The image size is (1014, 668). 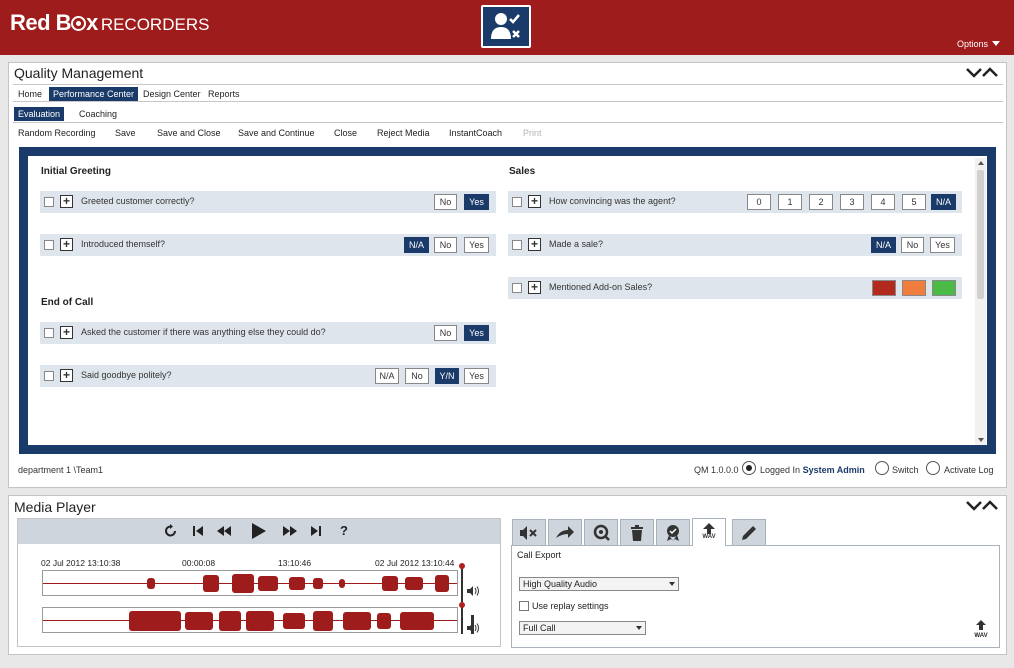 I want to click on rating-0-button: 0, so click(x=759, y=202).